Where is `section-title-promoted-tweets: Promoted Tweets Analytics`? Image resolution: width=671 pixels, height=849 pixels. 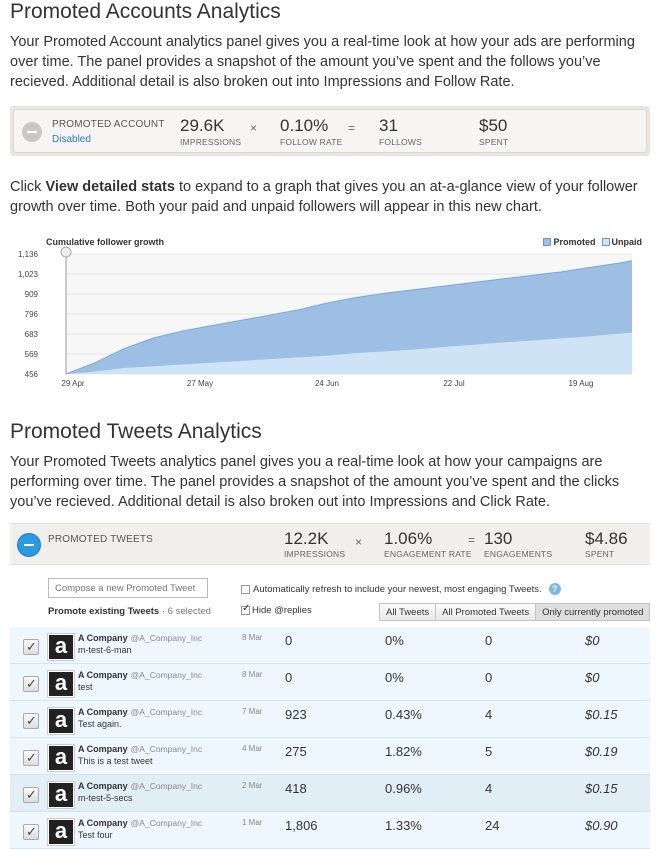
section-title-promoted-tweets: Promoted Tweets Analytics is located at coordinates (136, 431).